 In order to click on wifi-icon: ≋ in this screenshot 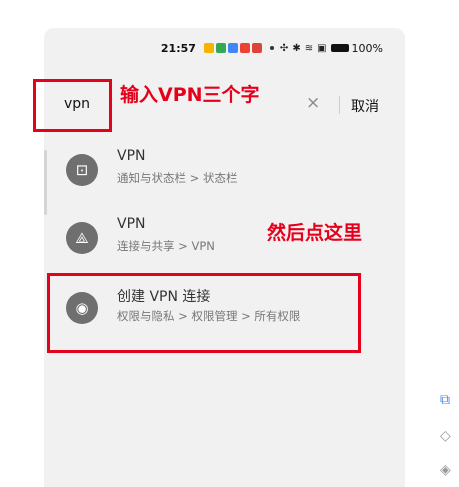, I will do `click(309, 48)`.